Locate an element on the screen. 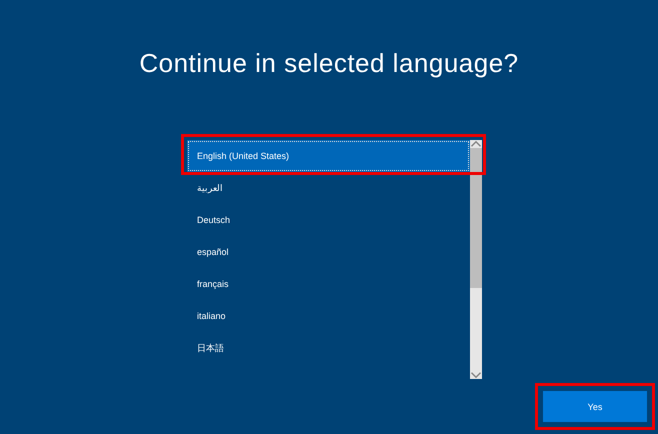 Image resolution: width=658 pixels, height=434 pixels. language-item: Deutsch is located at coordinates (328, 220).